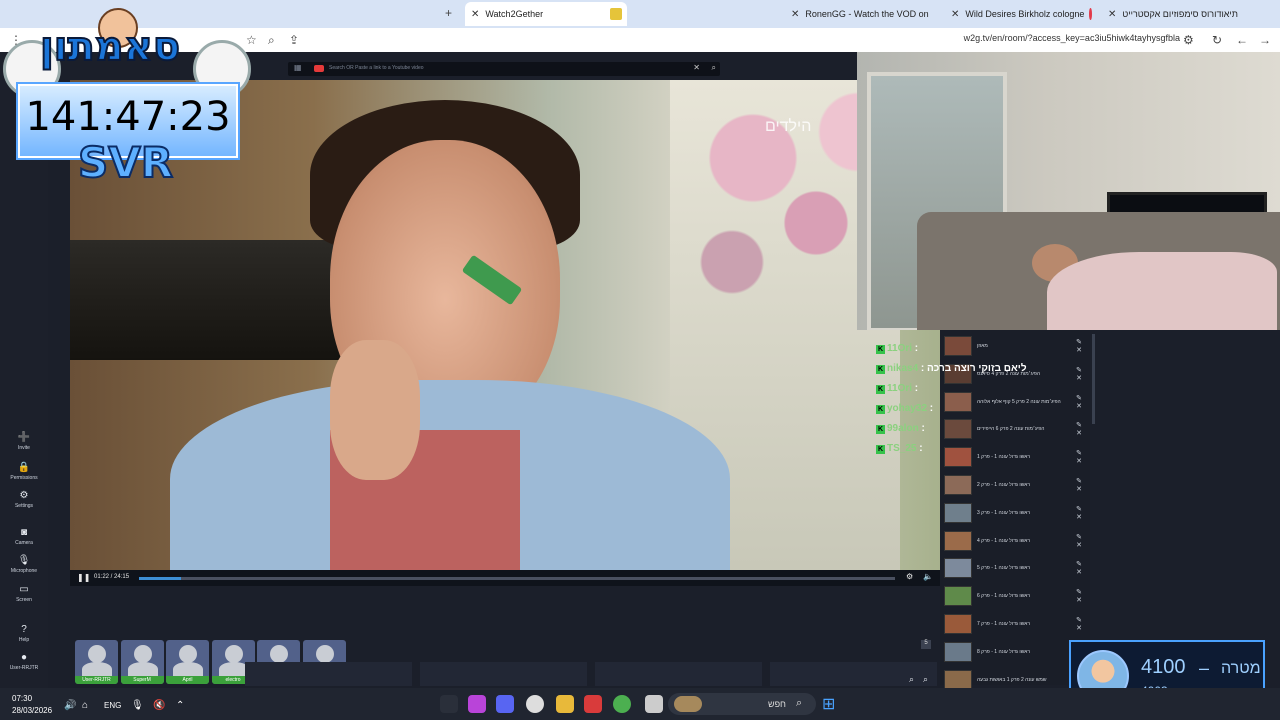 The height and width of the screenshot is (720, 1280). I want to click on pause-icon: ❚❚, so click(83, 577).